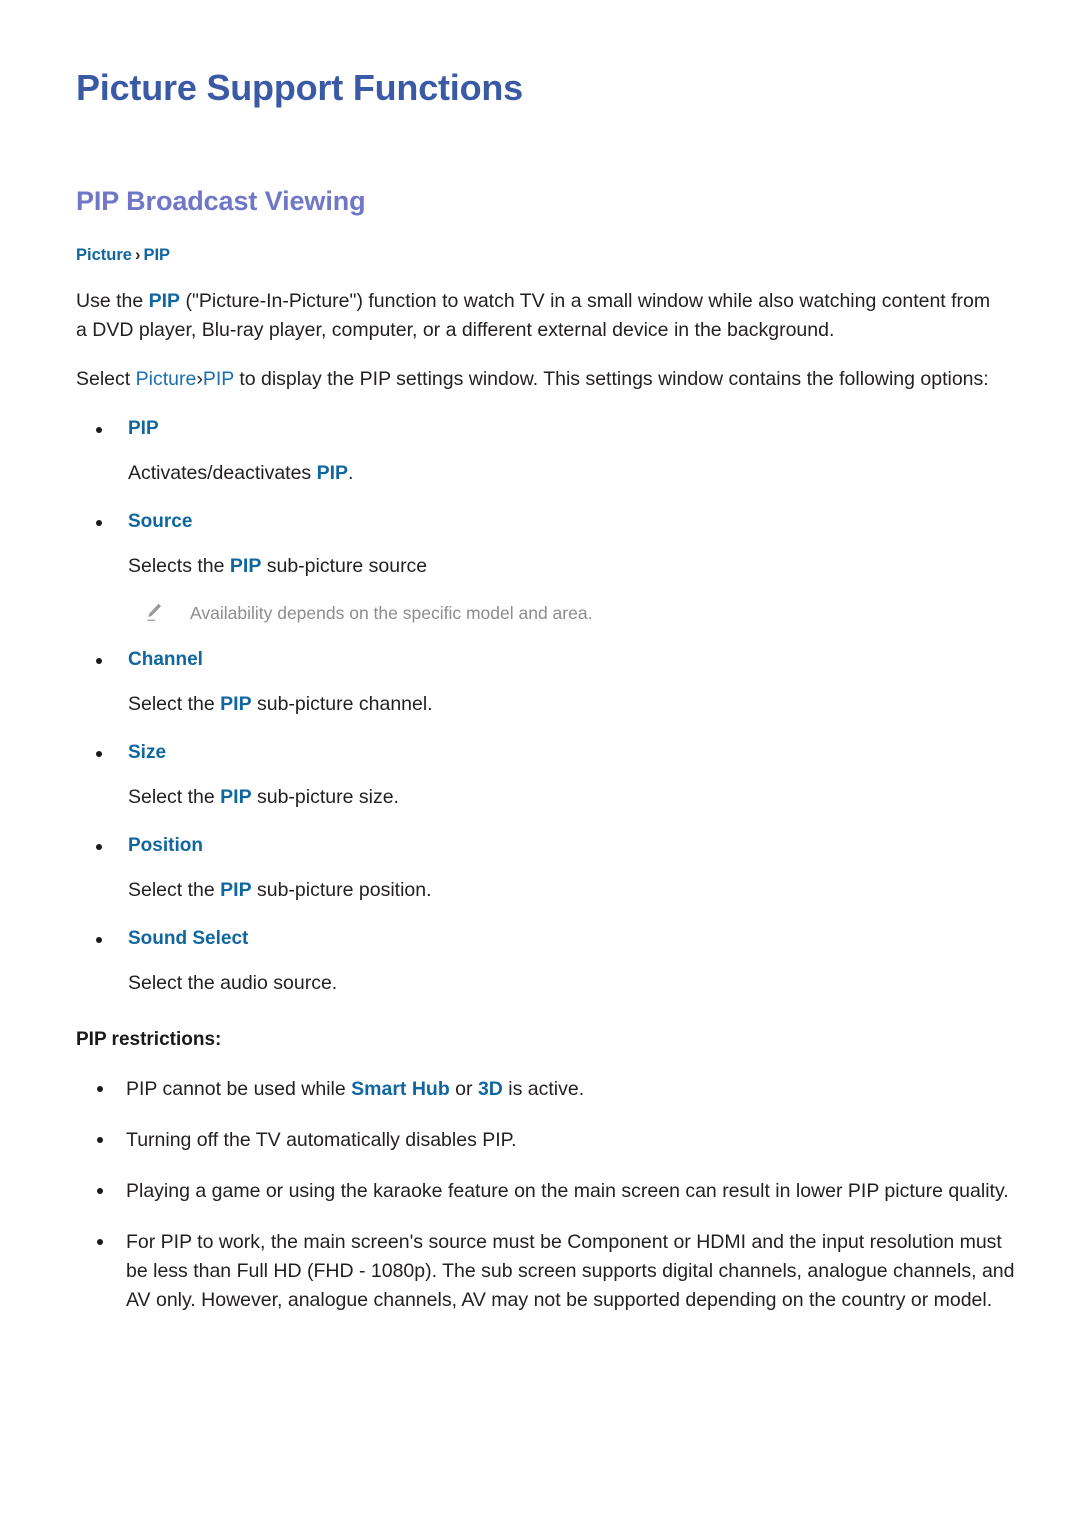 The image size is (1080, 1527). What do you see at coordinates (112, 301) in the screenshot?
I see `intro-text-a: Use the` at bounding box center [112, 301].